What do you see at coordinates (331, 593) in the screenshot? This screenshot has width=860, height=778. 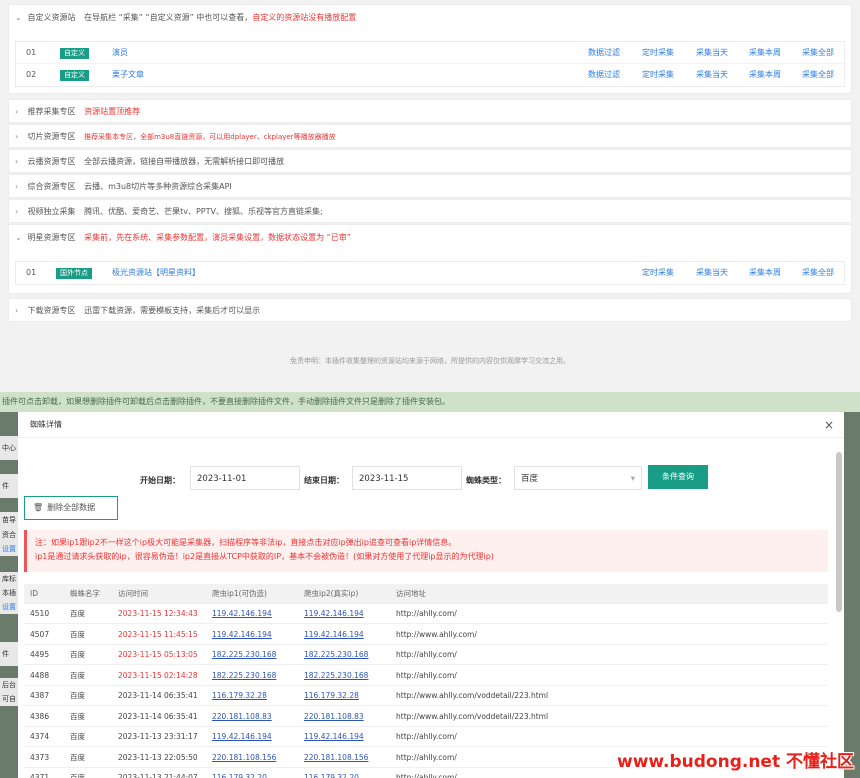 I see `col-ip2: 爬虫ip2(真实ip)` at bounding box center [331, 593].